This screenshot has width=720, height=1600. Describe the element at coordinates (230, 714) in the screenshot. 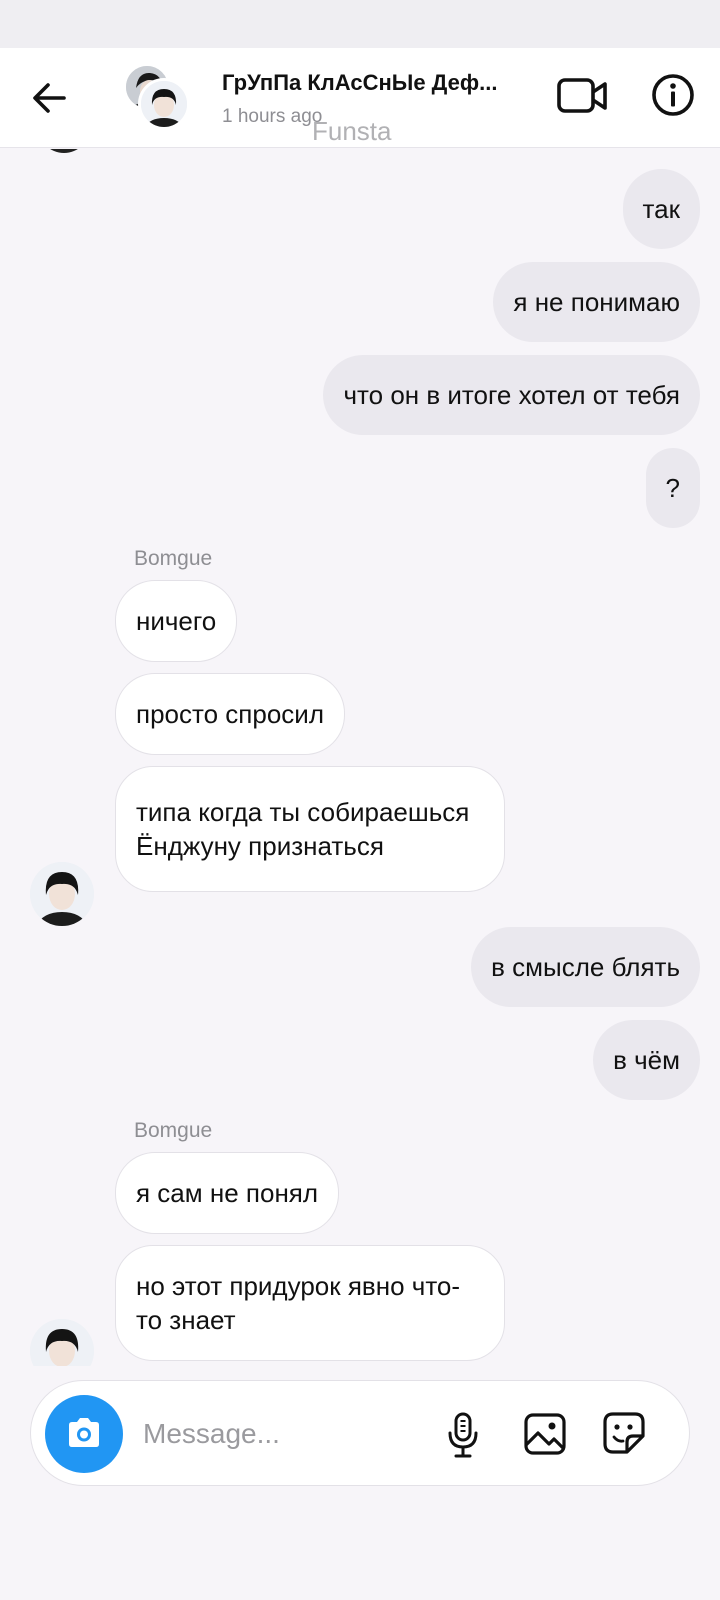

I see `message-bubble-incoming: просто спросил` at that location.